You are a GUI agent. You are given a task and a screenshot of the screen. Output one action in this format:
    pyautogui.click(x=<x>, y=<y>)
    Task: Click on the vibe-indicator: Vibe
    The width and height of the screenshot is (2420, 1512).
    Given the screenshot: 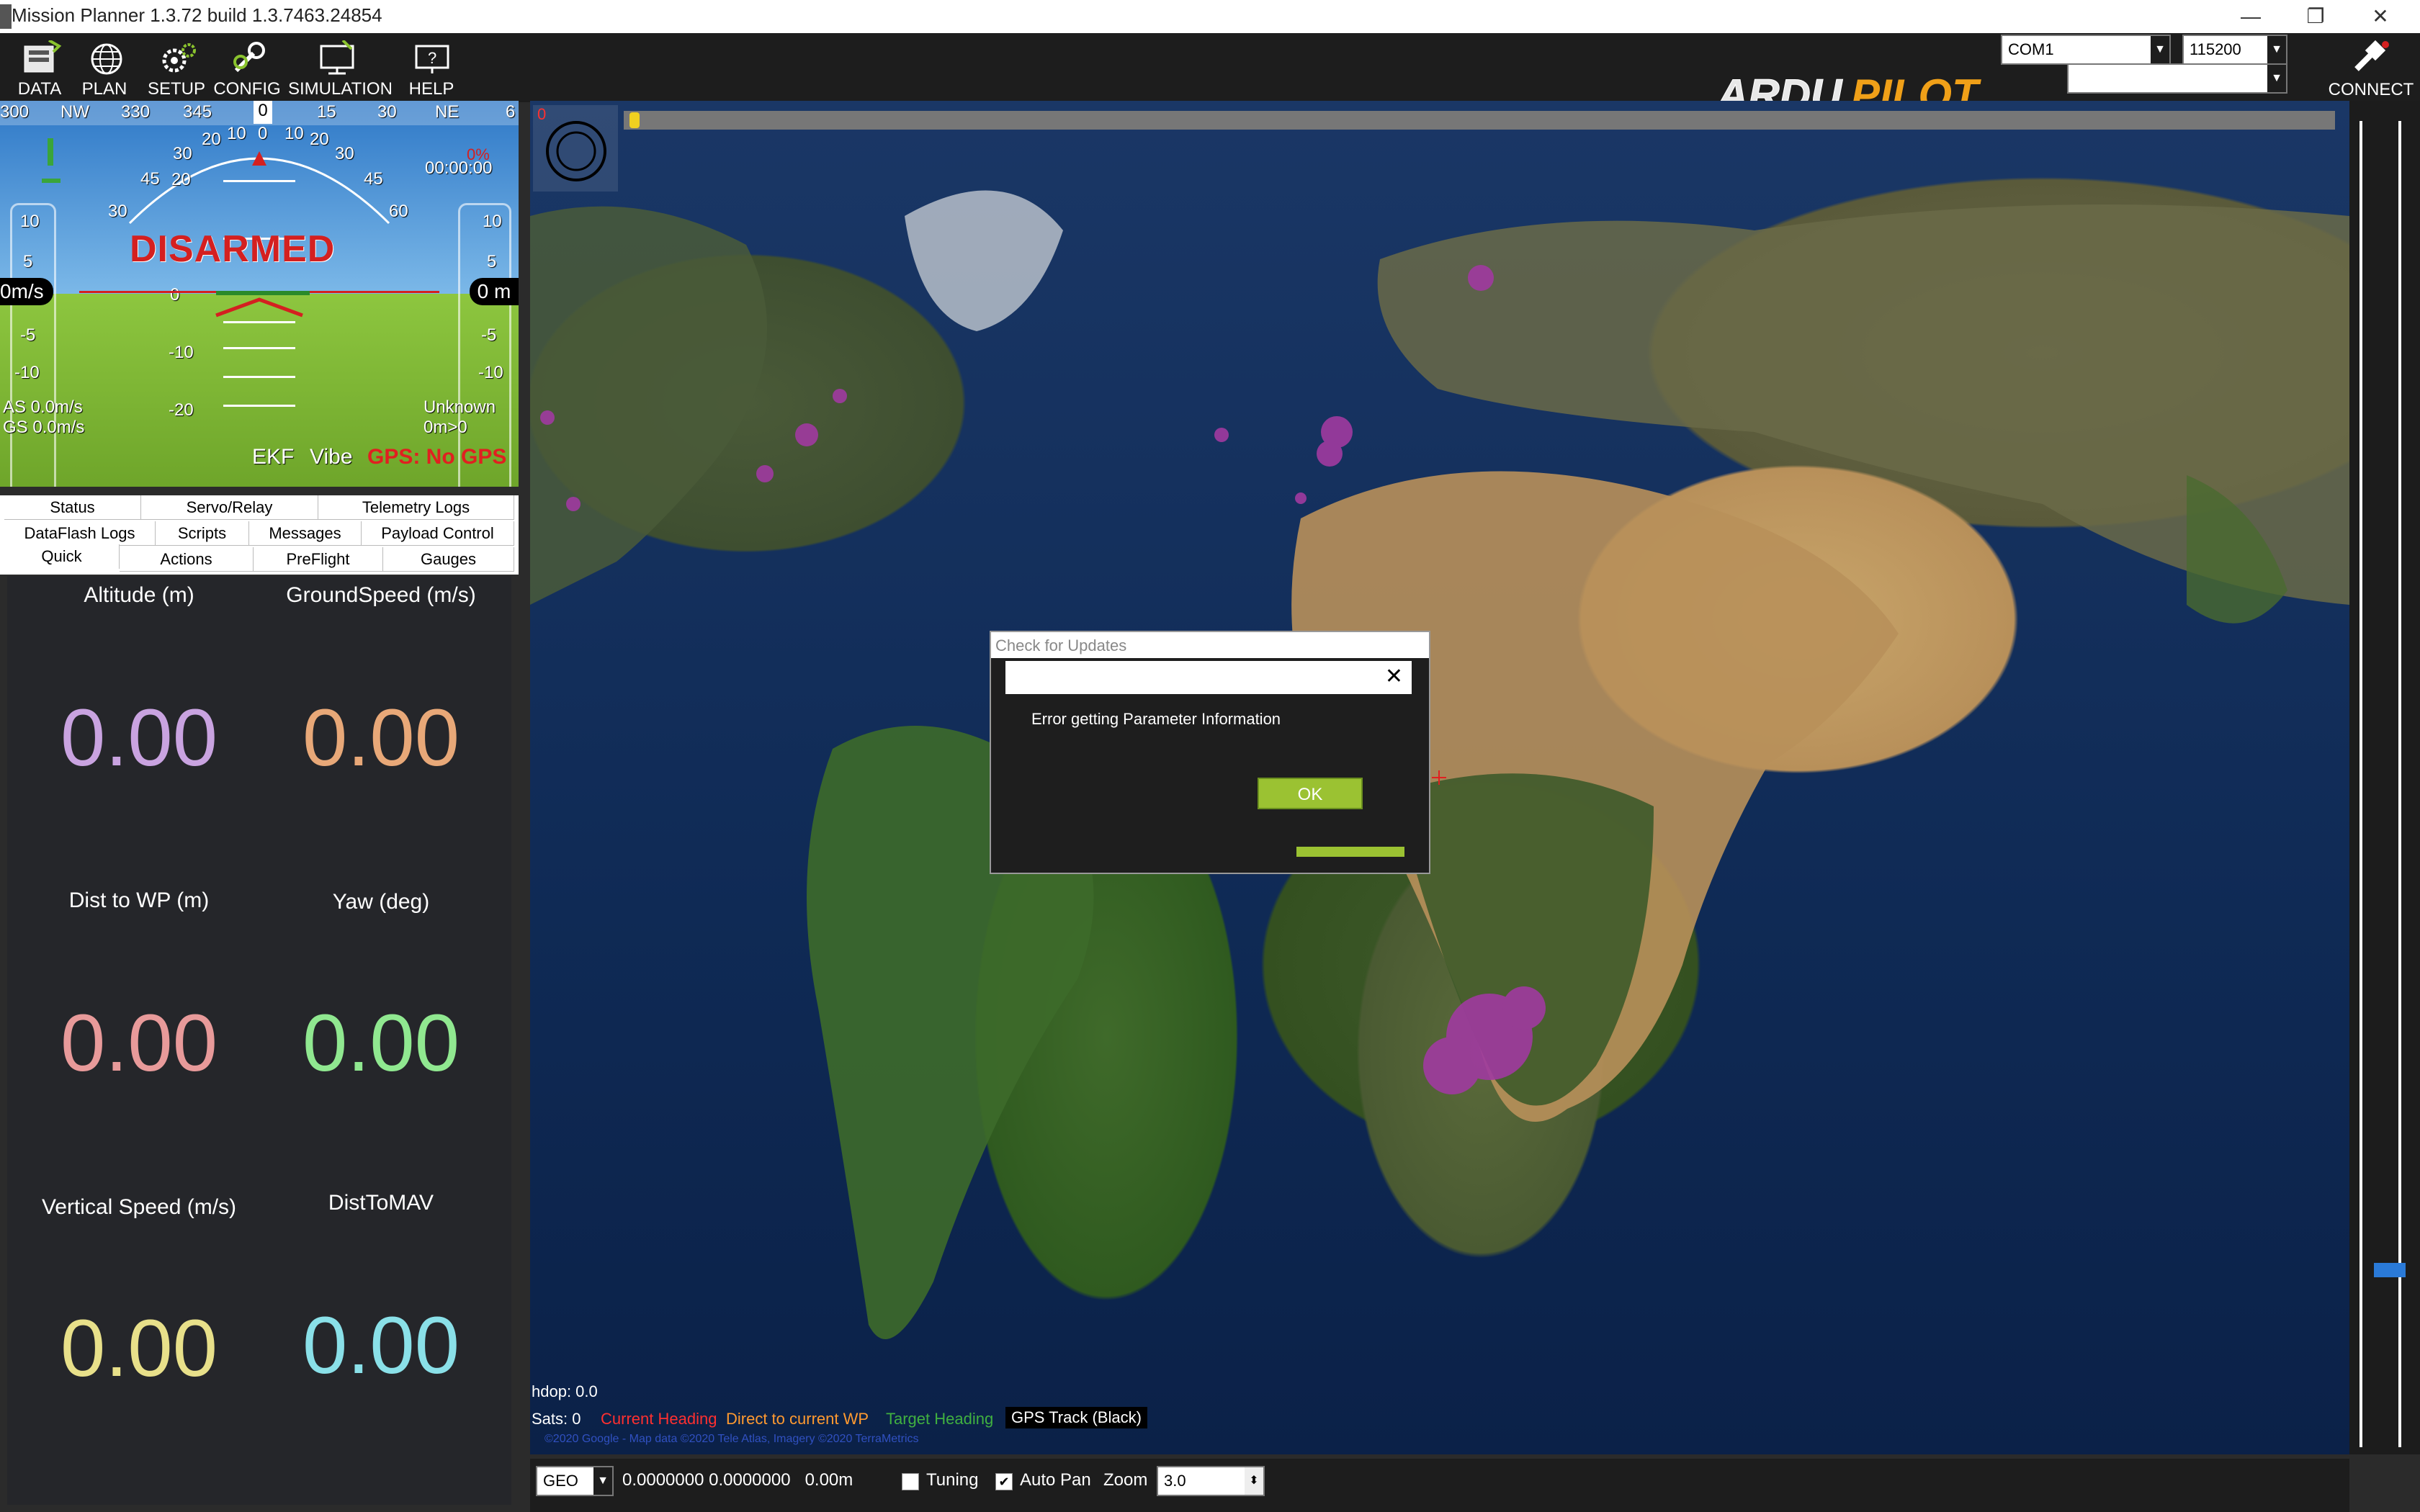 What is the action you would take?
    pyautogui.click(x=331, y=457)
    